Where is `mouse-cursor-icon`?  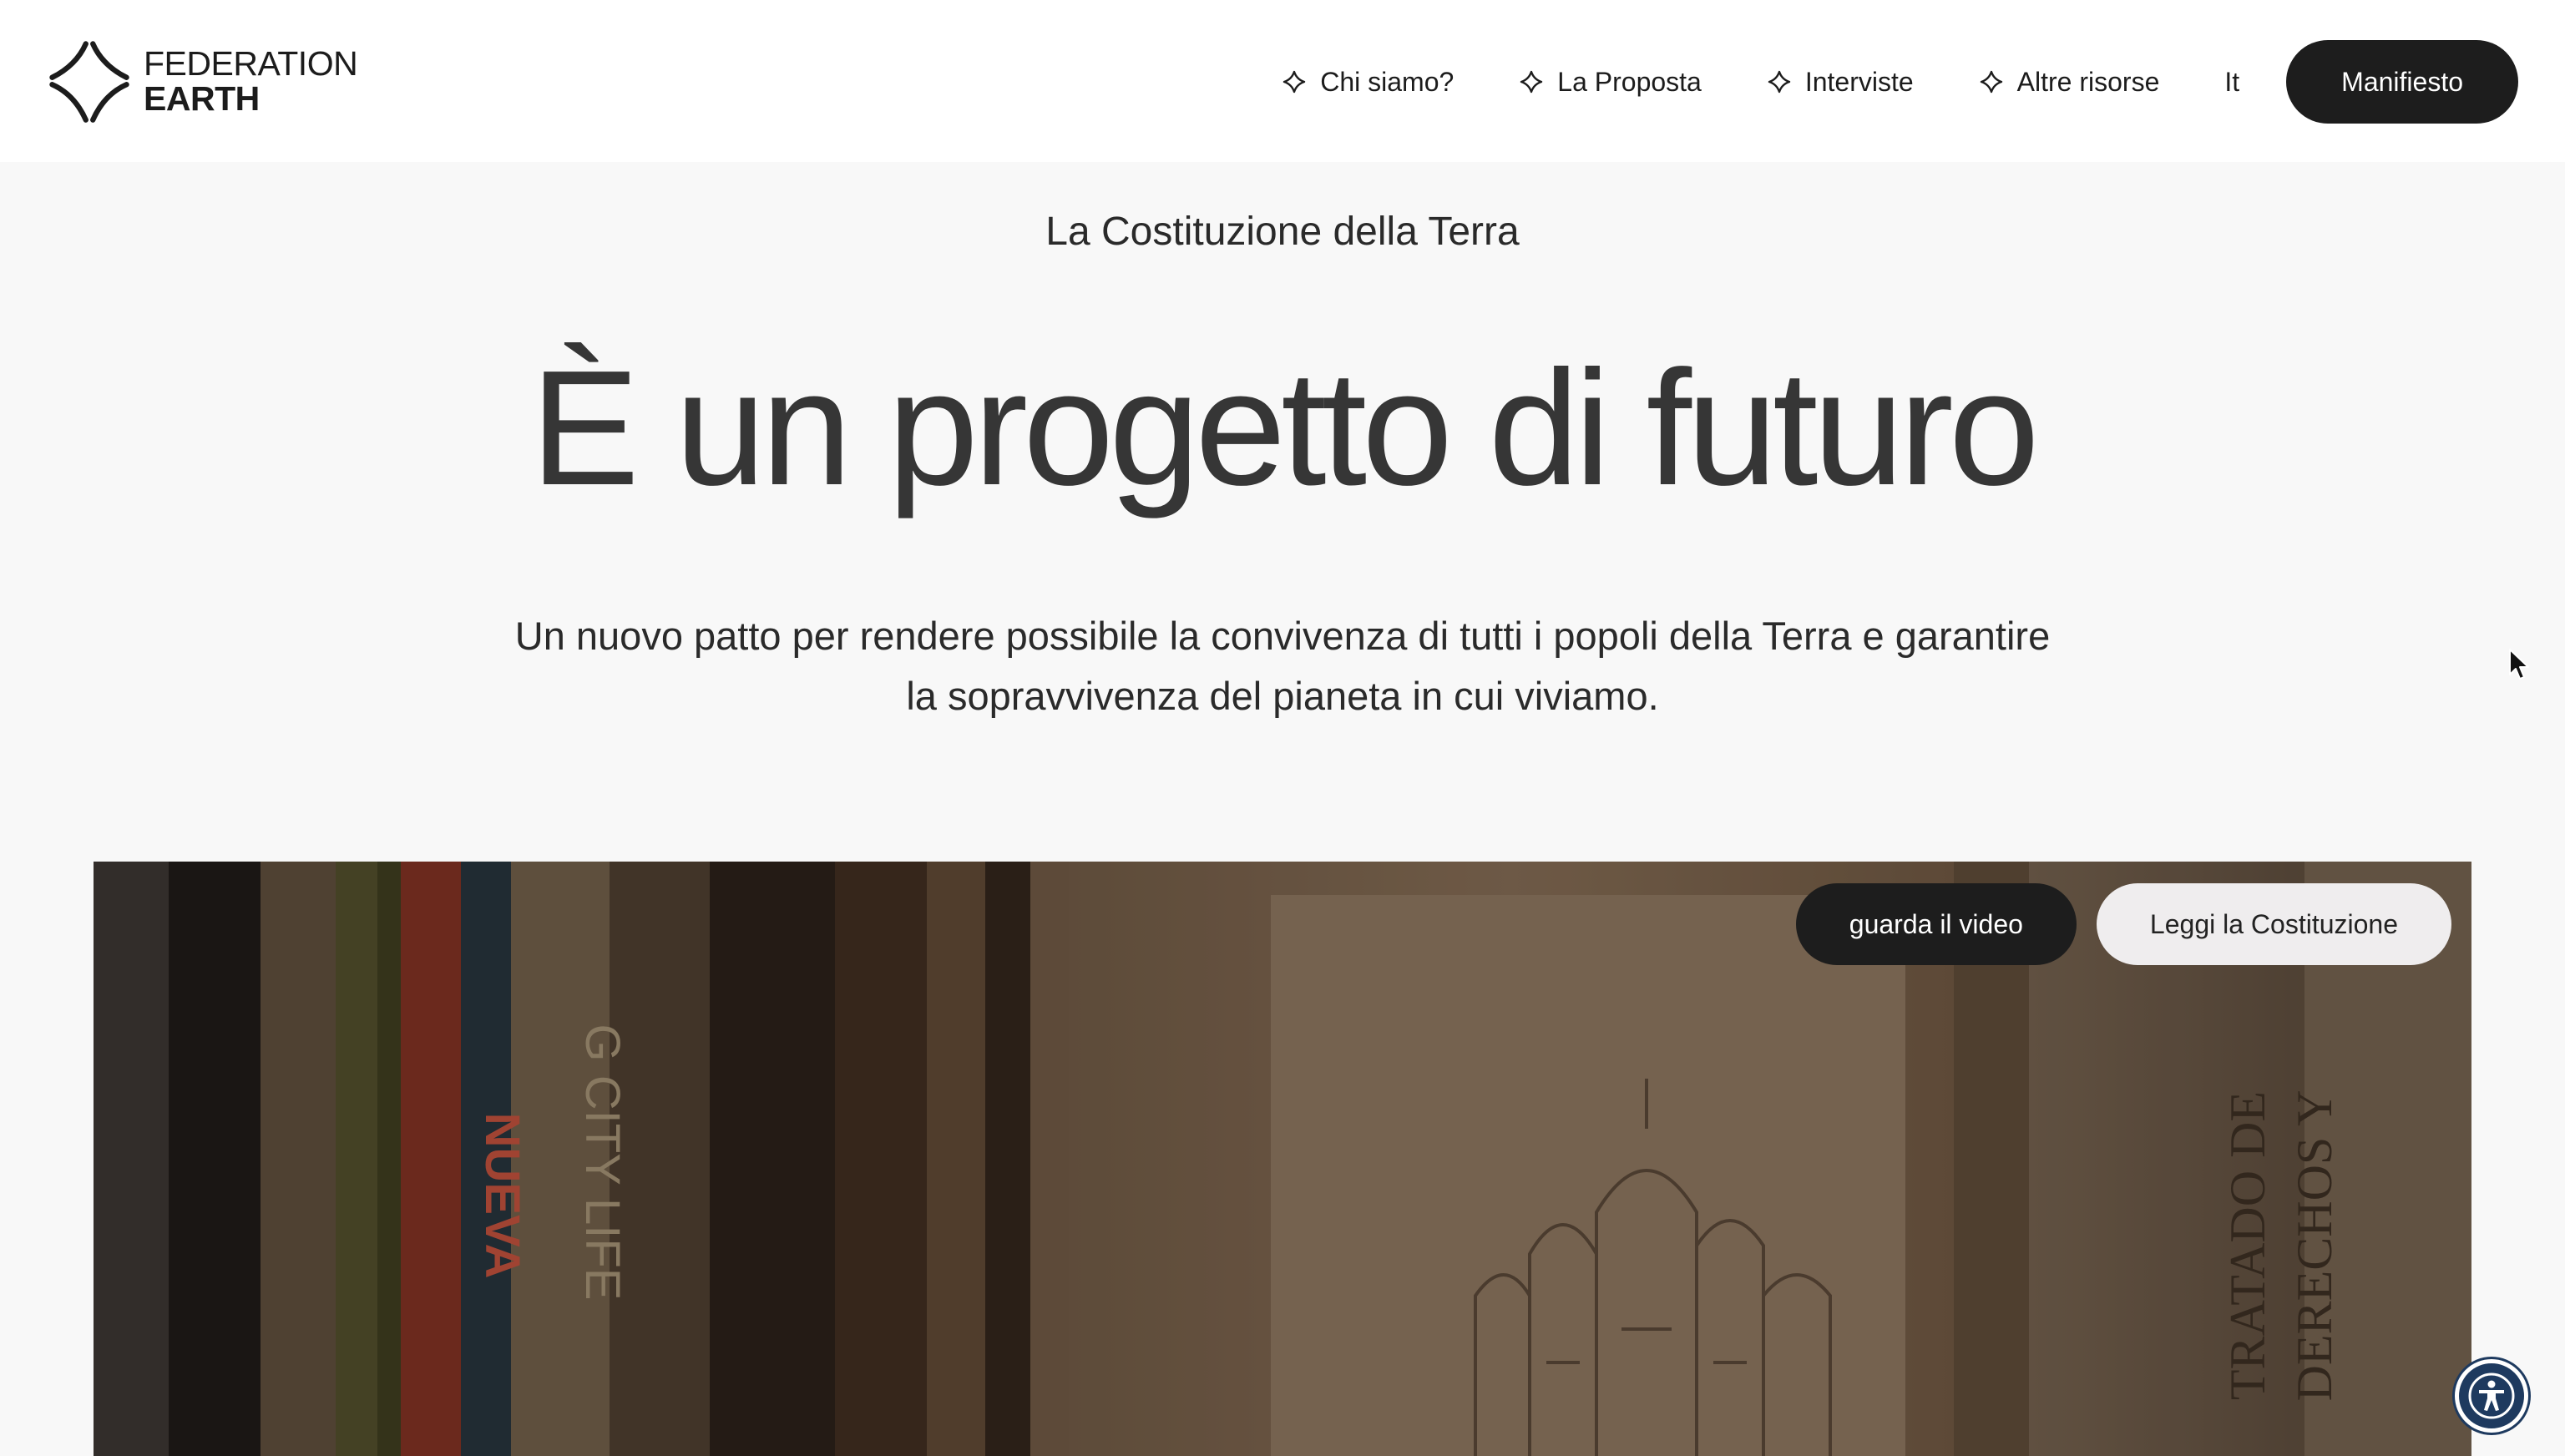 mouse-cursor-icon is located at coordinates (2519, 664).